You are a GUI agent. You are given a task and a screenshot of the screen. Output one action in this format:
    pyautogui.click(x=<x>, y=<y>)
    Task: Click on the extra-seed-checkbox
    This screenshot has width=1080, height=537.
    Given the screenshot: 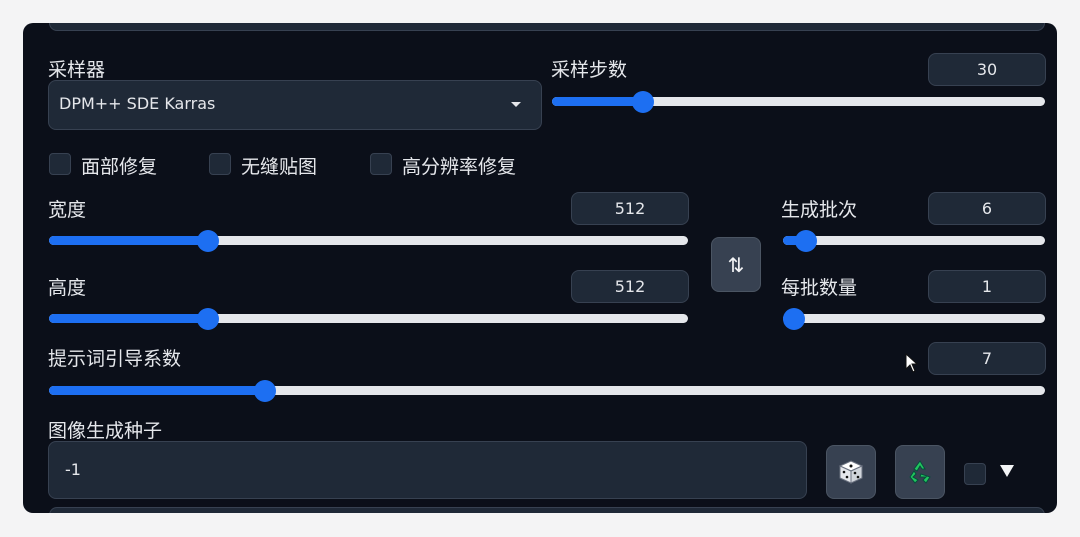 What is the action you would take?
    pyautogui.click(x=975, y=474)
    